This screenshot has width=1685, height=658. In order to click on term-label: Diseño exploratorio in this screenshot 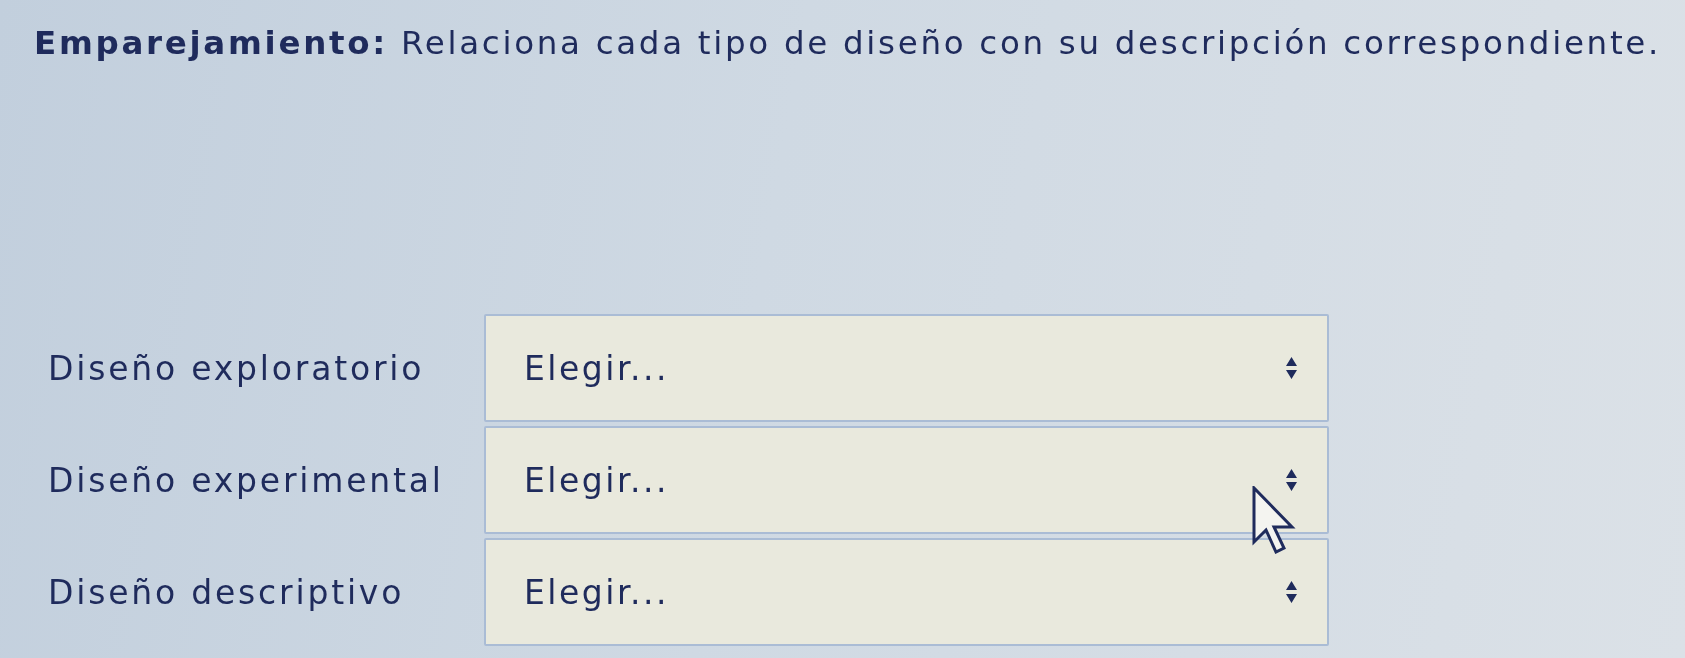, I will do `click(236, 368)`.